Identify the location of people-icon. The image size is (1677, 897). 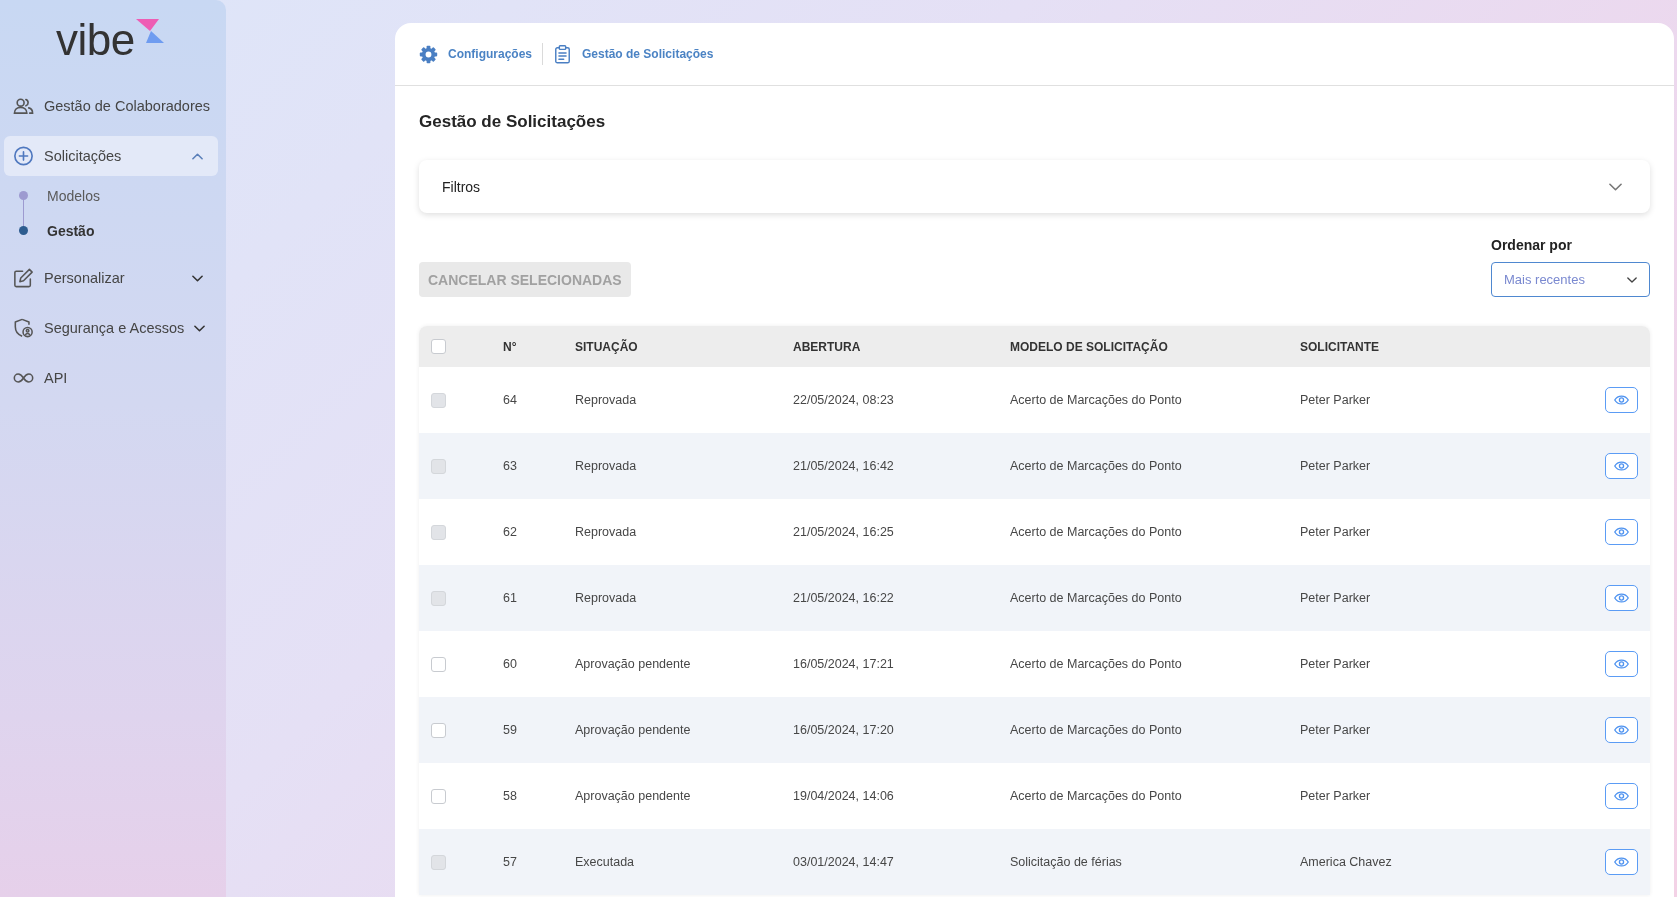
(23, 106).